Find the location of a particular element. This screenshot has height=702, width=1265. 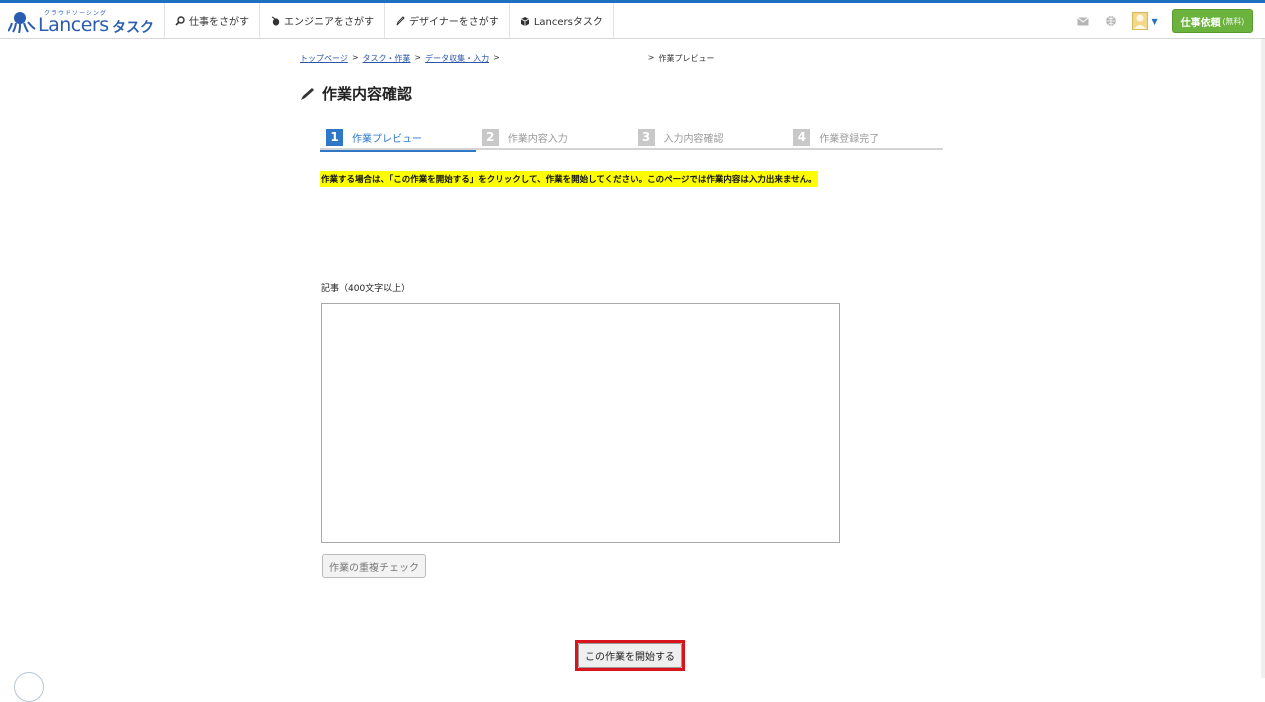

box-icon is located at coordinates (524, 21).